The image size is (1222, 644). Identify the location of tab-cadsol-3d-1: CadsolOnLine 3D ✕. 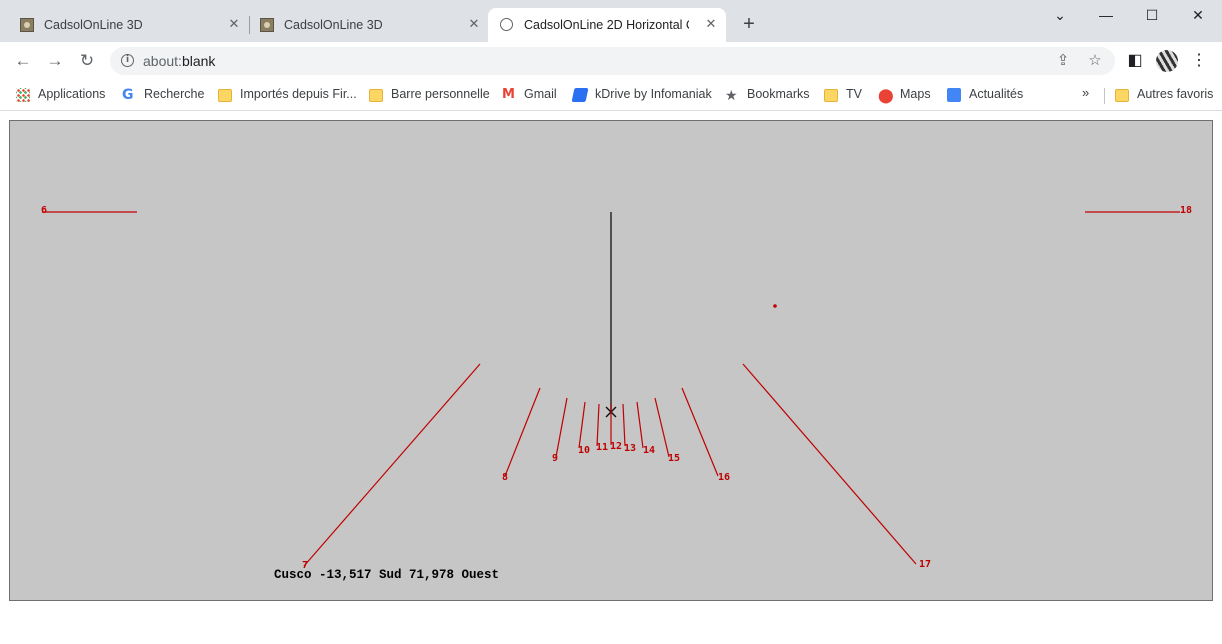
(128, 25).